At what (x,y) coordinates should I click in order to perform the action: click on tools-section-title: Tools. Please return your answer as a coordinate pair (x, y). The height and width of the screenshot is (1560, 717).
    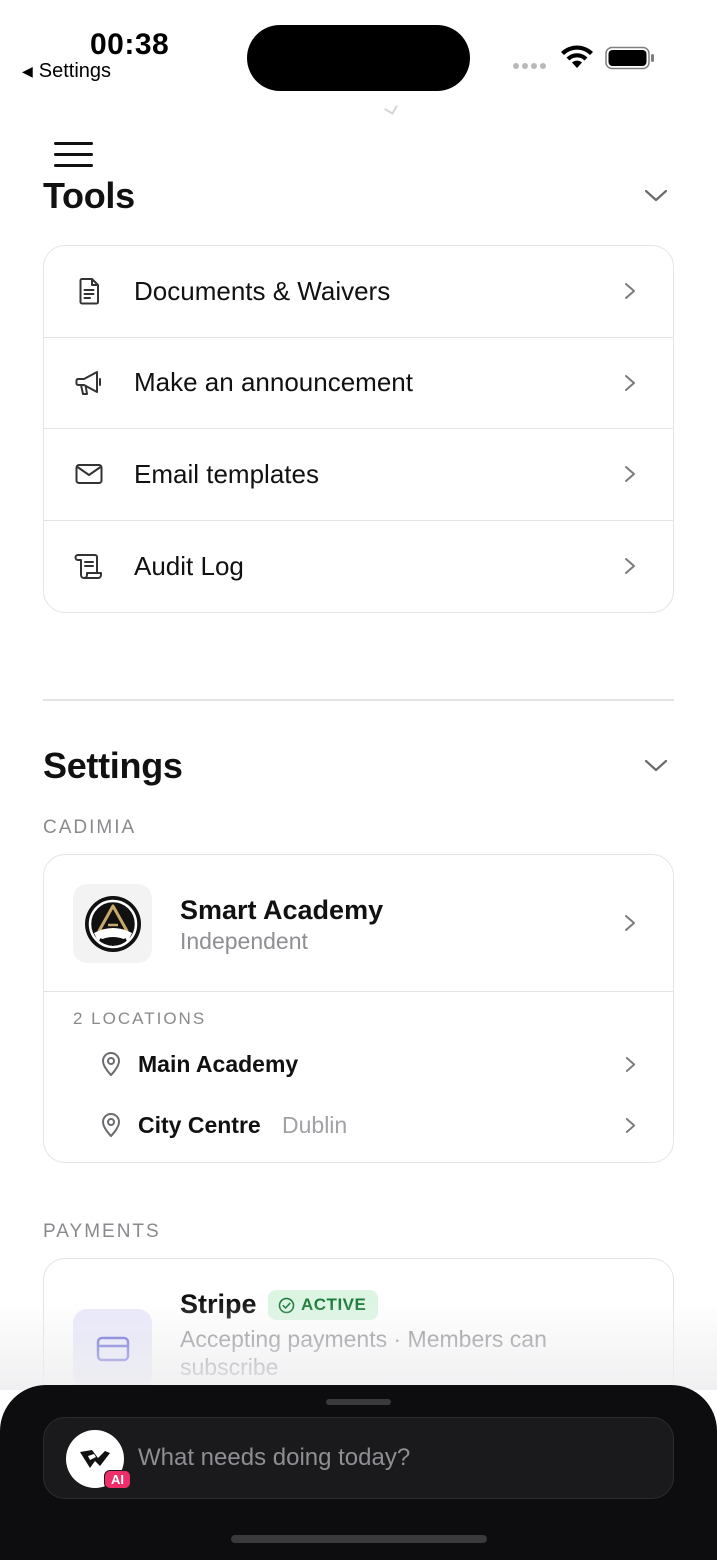
    Looking at the image, I should click on (89, 195).